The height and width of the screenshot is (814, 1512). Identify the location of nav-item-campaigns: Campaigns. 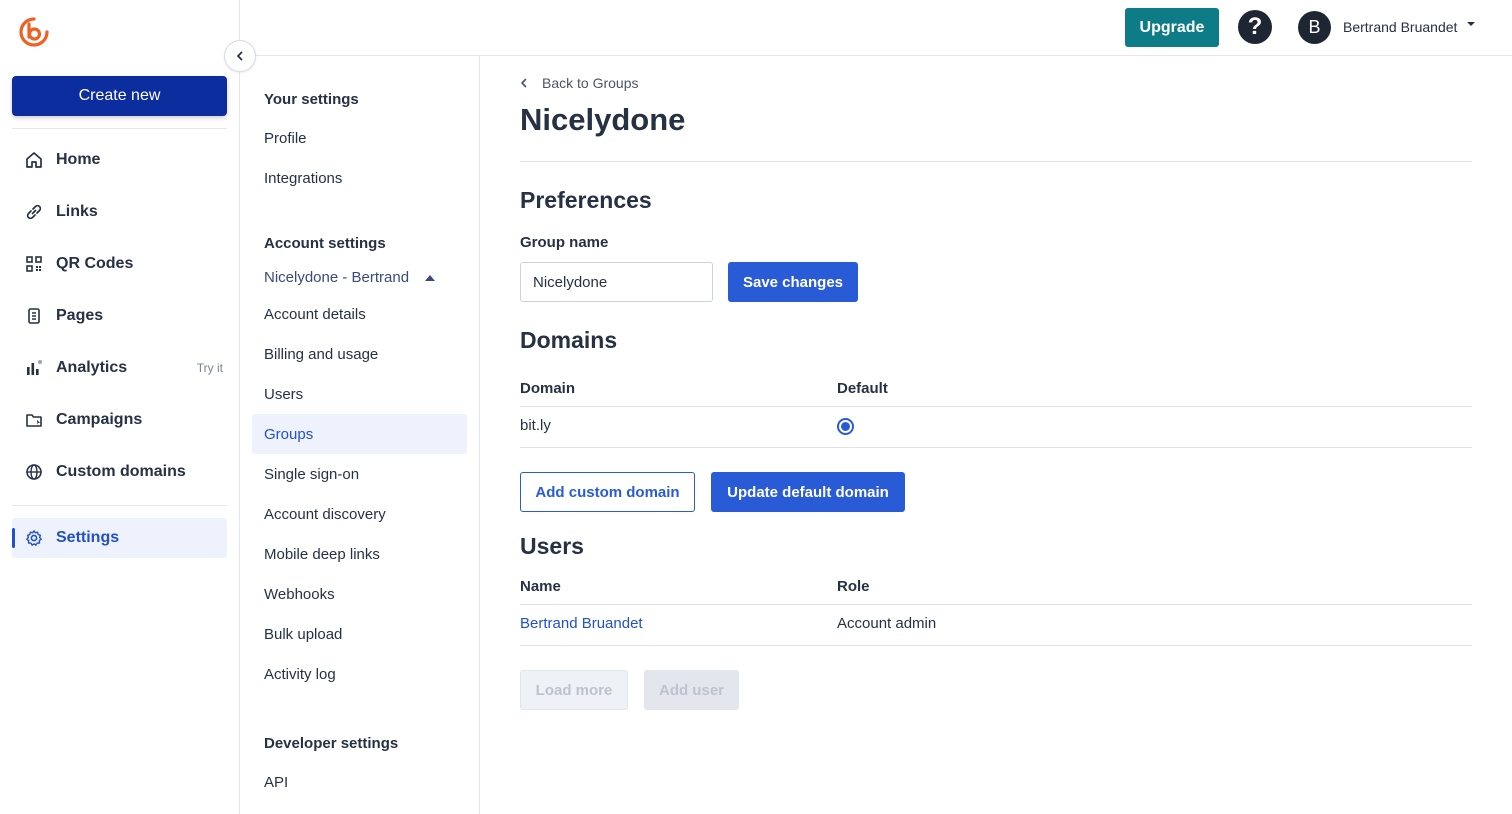
(119, 420).